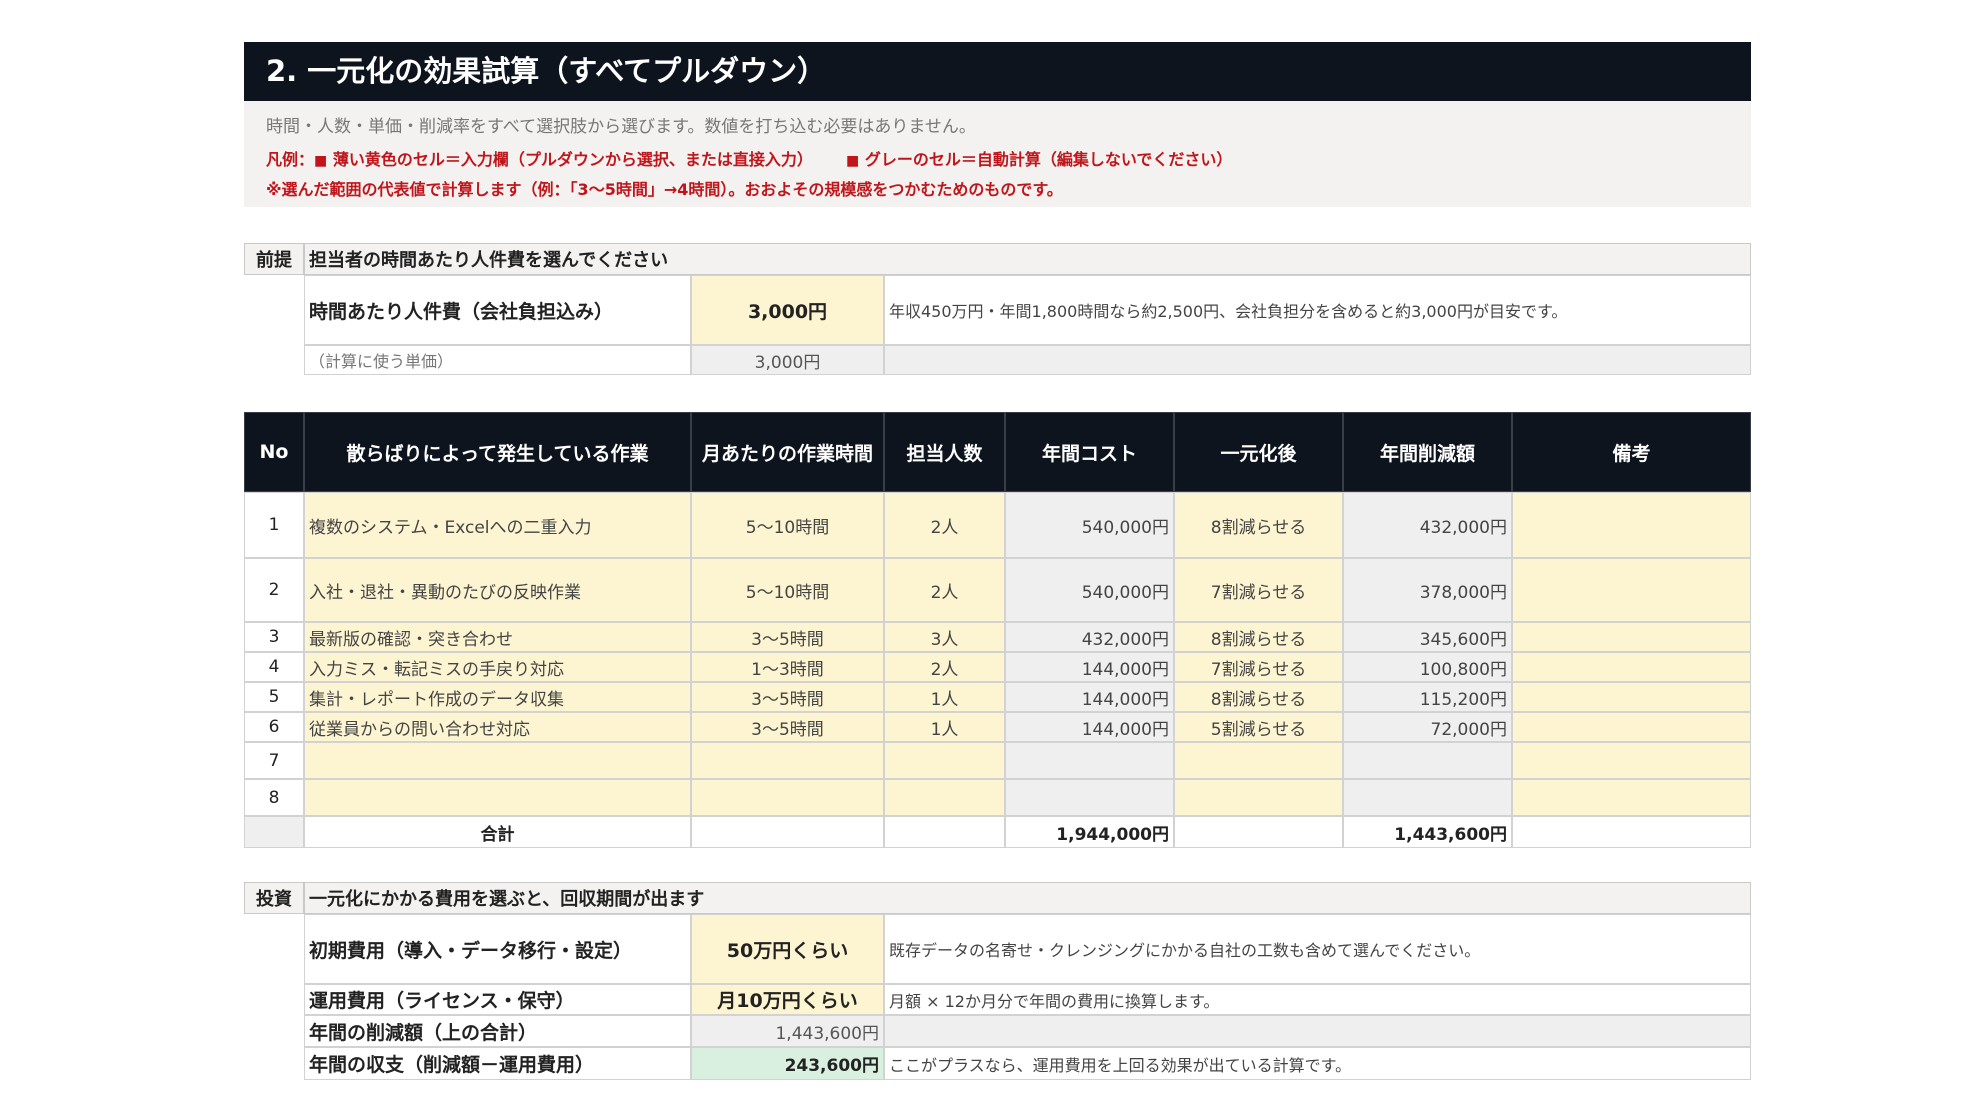  I want to click on cell-hours: 1〜3時間, so click(787, 667).